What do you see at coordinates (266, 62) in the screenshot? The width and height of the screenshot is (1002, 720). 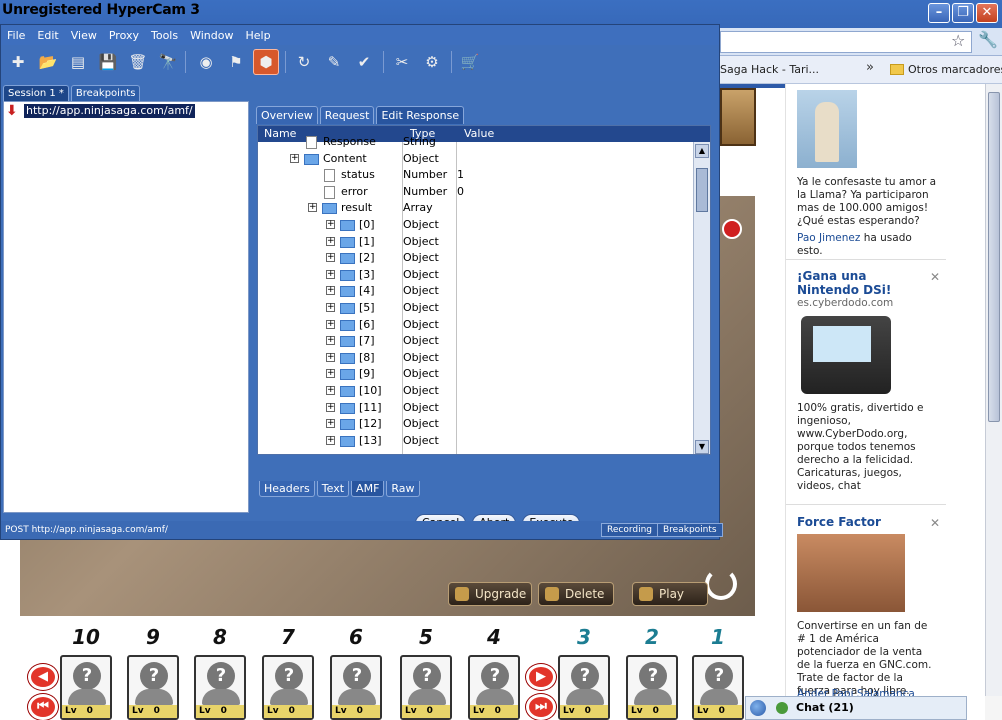 I see `breakpoints-stop-icon: ⬢` at bounding box center [266, 62].